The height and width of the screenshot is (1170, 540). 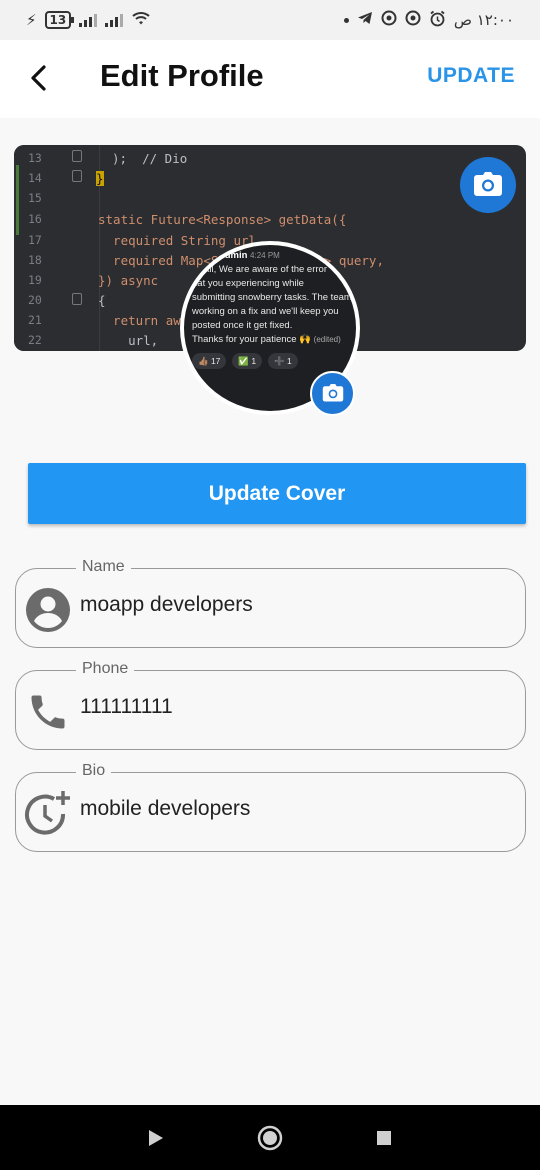 I want to click on code-line: }) async, so click(x=128, y=280).